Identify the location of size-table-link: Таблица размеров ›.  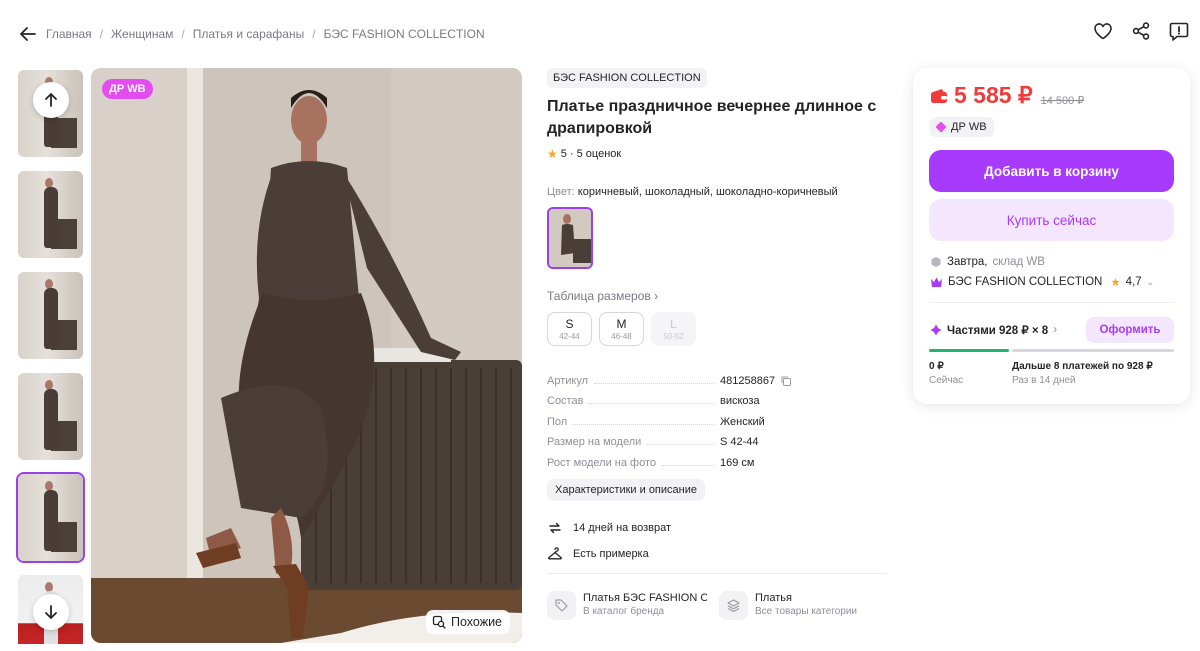
(717, 296).